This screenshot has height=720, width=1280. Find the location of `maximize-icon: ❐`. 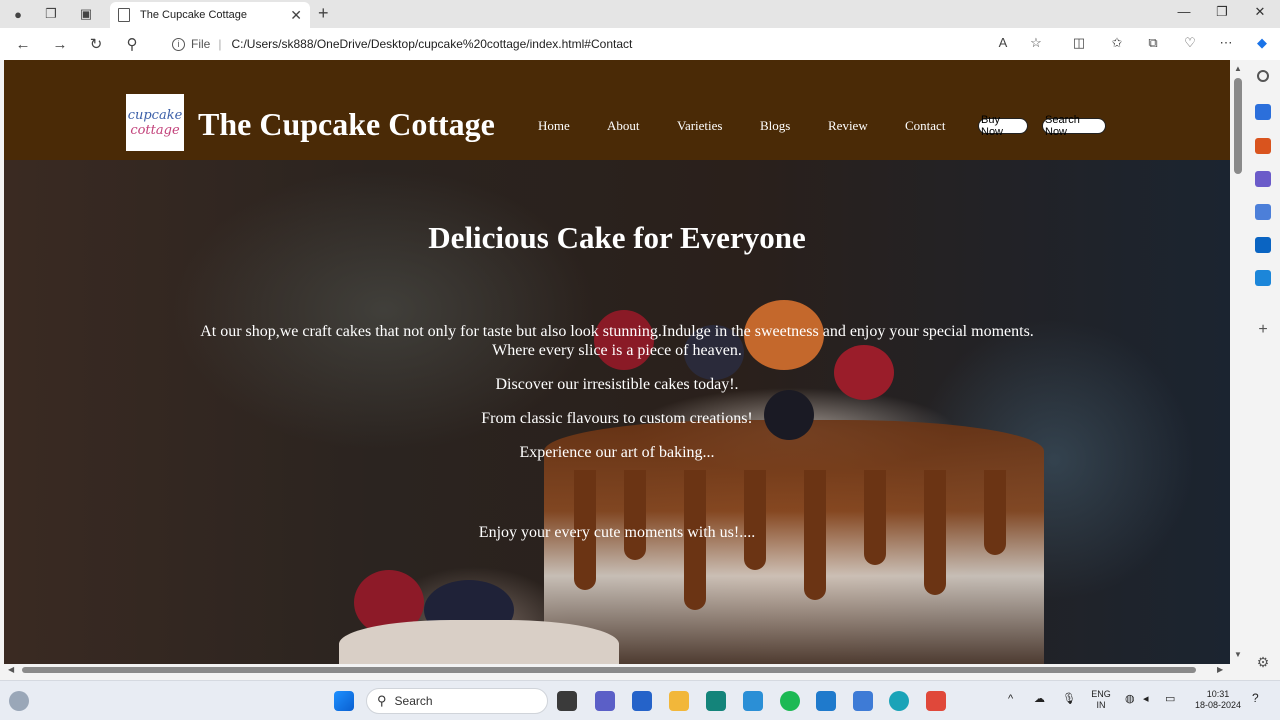

maximize-icon: ❐ is located at coordinates (1222, 12).